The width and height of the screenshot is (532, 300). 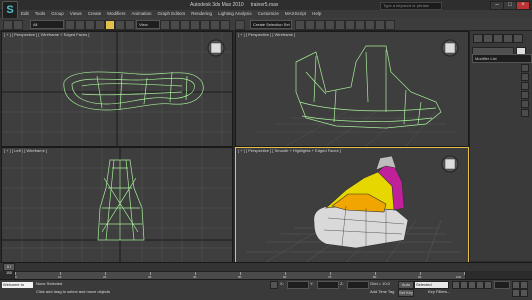 What do you see at coordinates (195, 25) in the screenshot?
I see `snaps-toggle-icon` at bounding box center [195, 25].